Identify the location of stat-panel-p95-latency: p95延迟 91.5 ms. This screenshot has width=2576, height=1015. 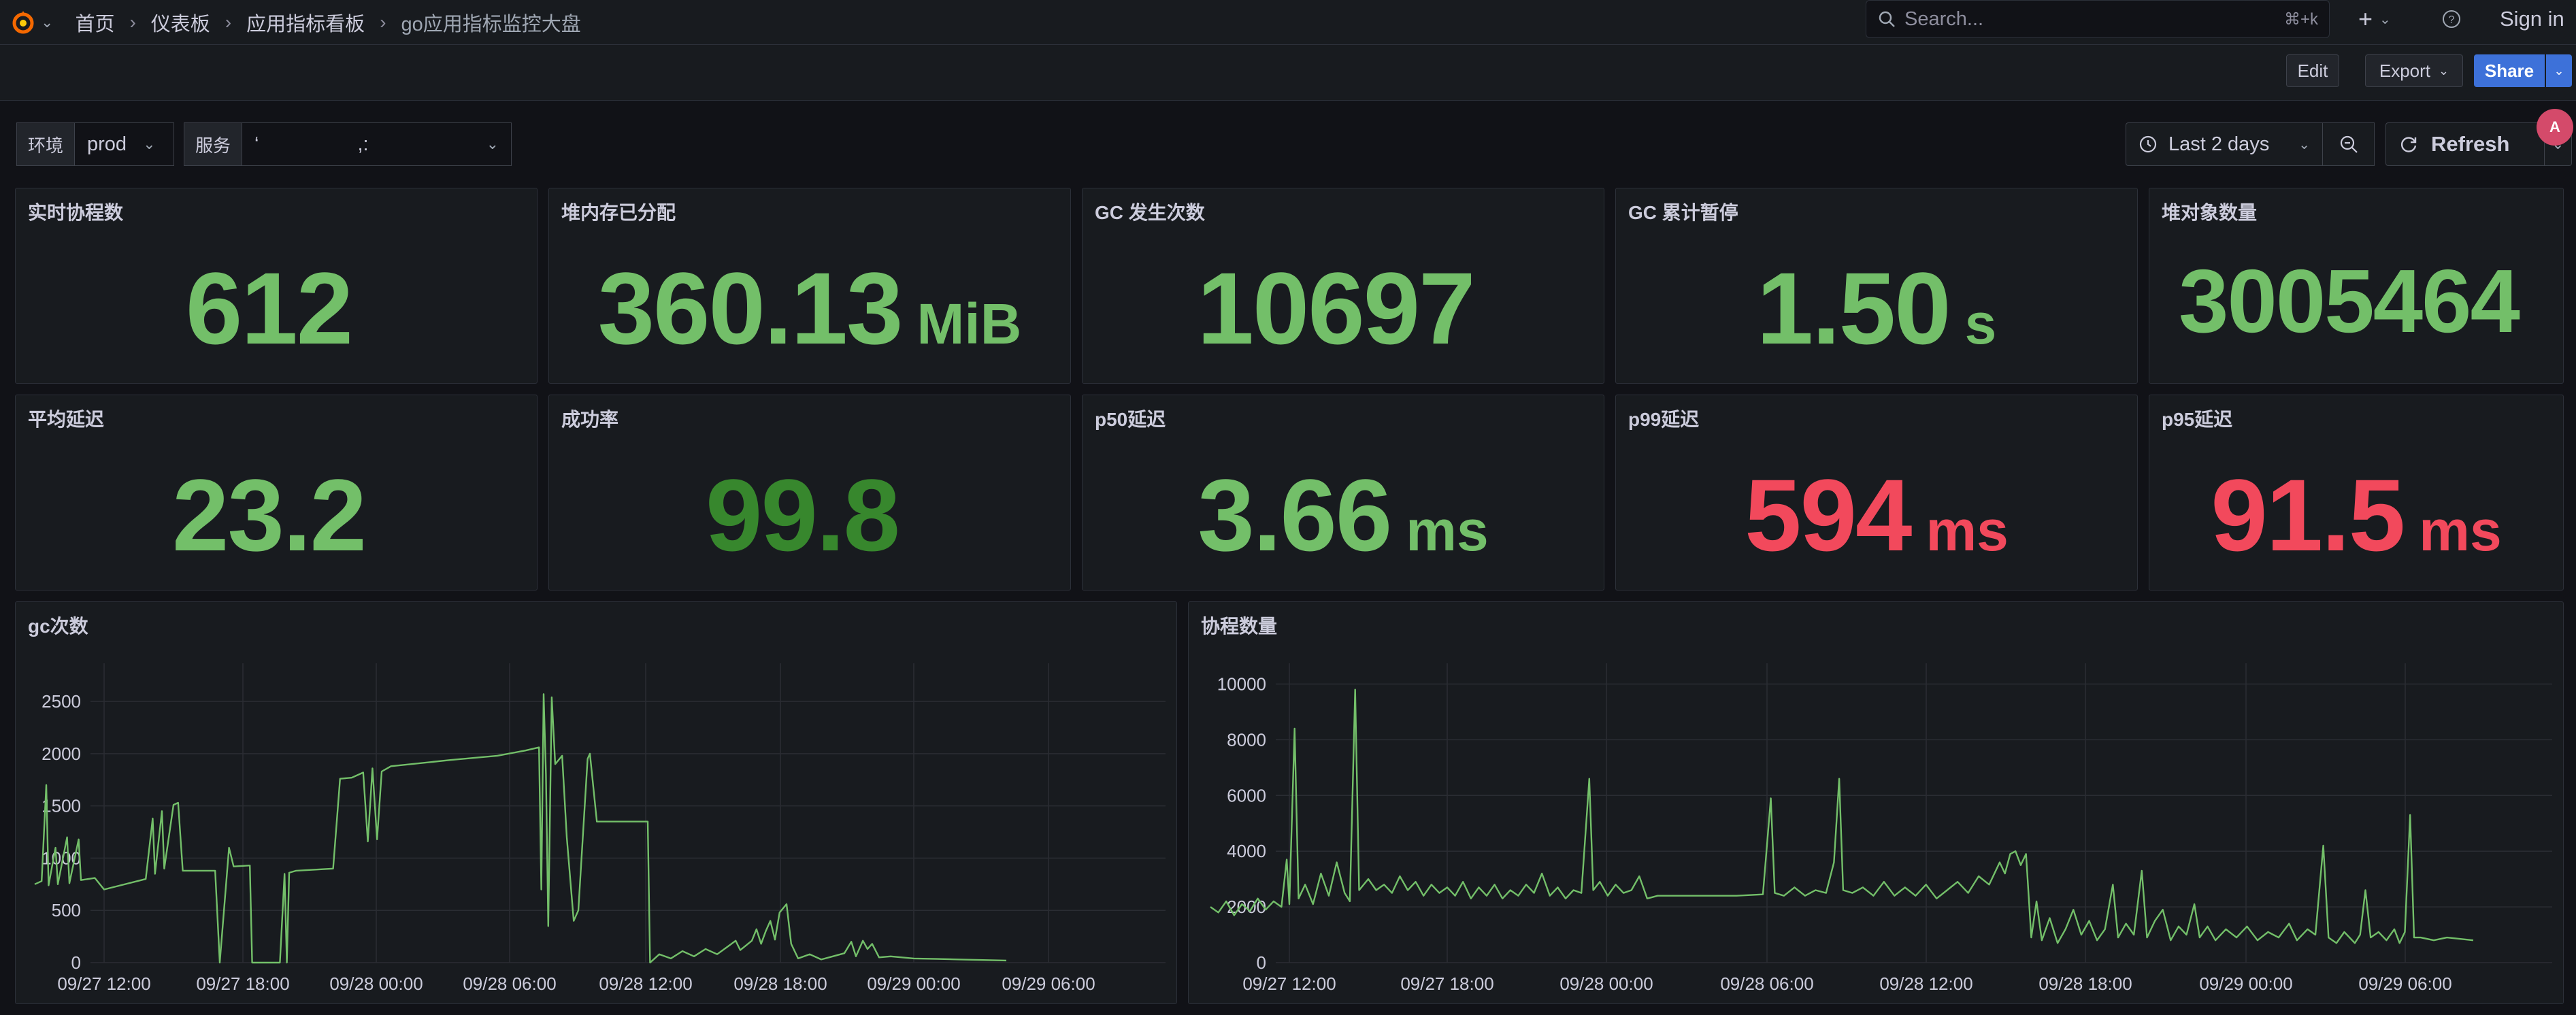
(2357, 492).